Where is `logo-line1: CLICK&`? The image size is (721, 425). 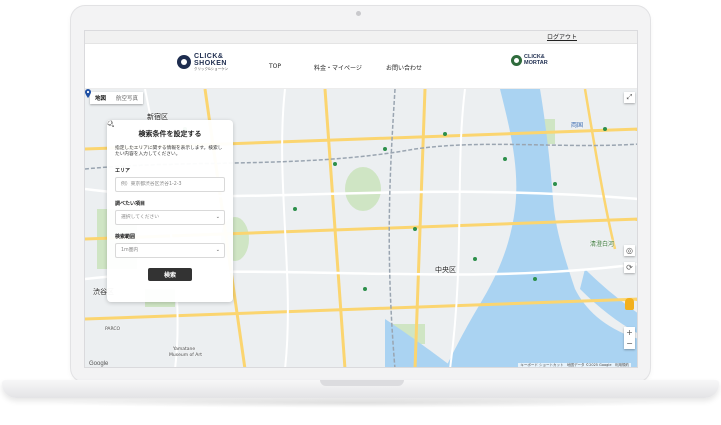
logo-line1: CLICK& is located at coordinates (209, 56).